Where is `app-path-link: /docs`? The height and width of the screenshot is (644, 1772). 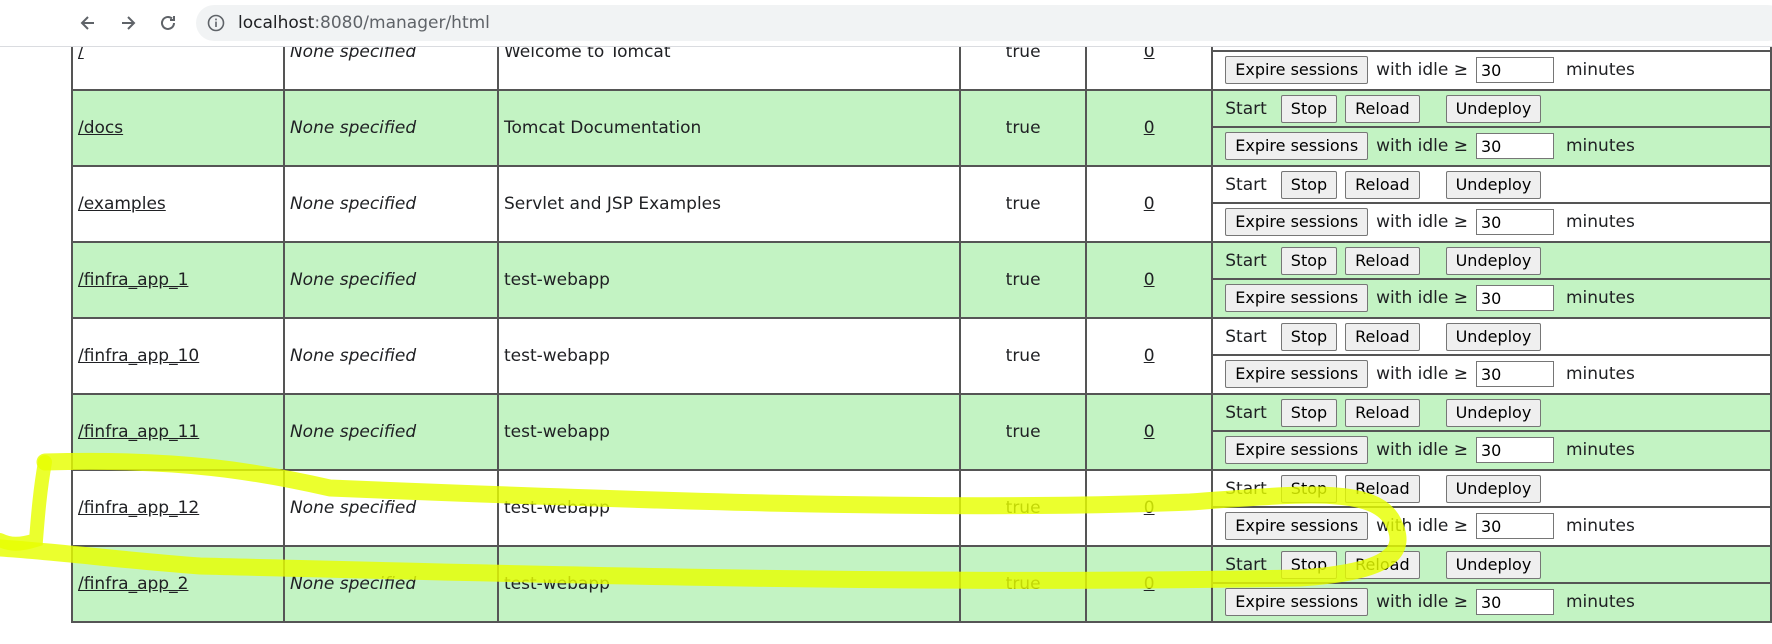
app-path-link: /docs is located at coordinates (100, 128).